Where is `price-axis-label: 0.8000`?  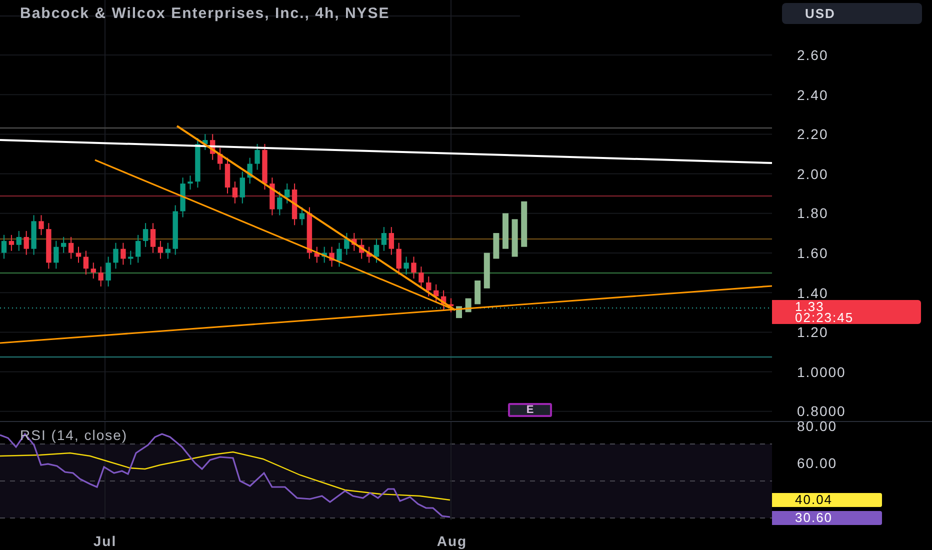
price-axis-label: 0.8000 is located at coordinates (821, 411).